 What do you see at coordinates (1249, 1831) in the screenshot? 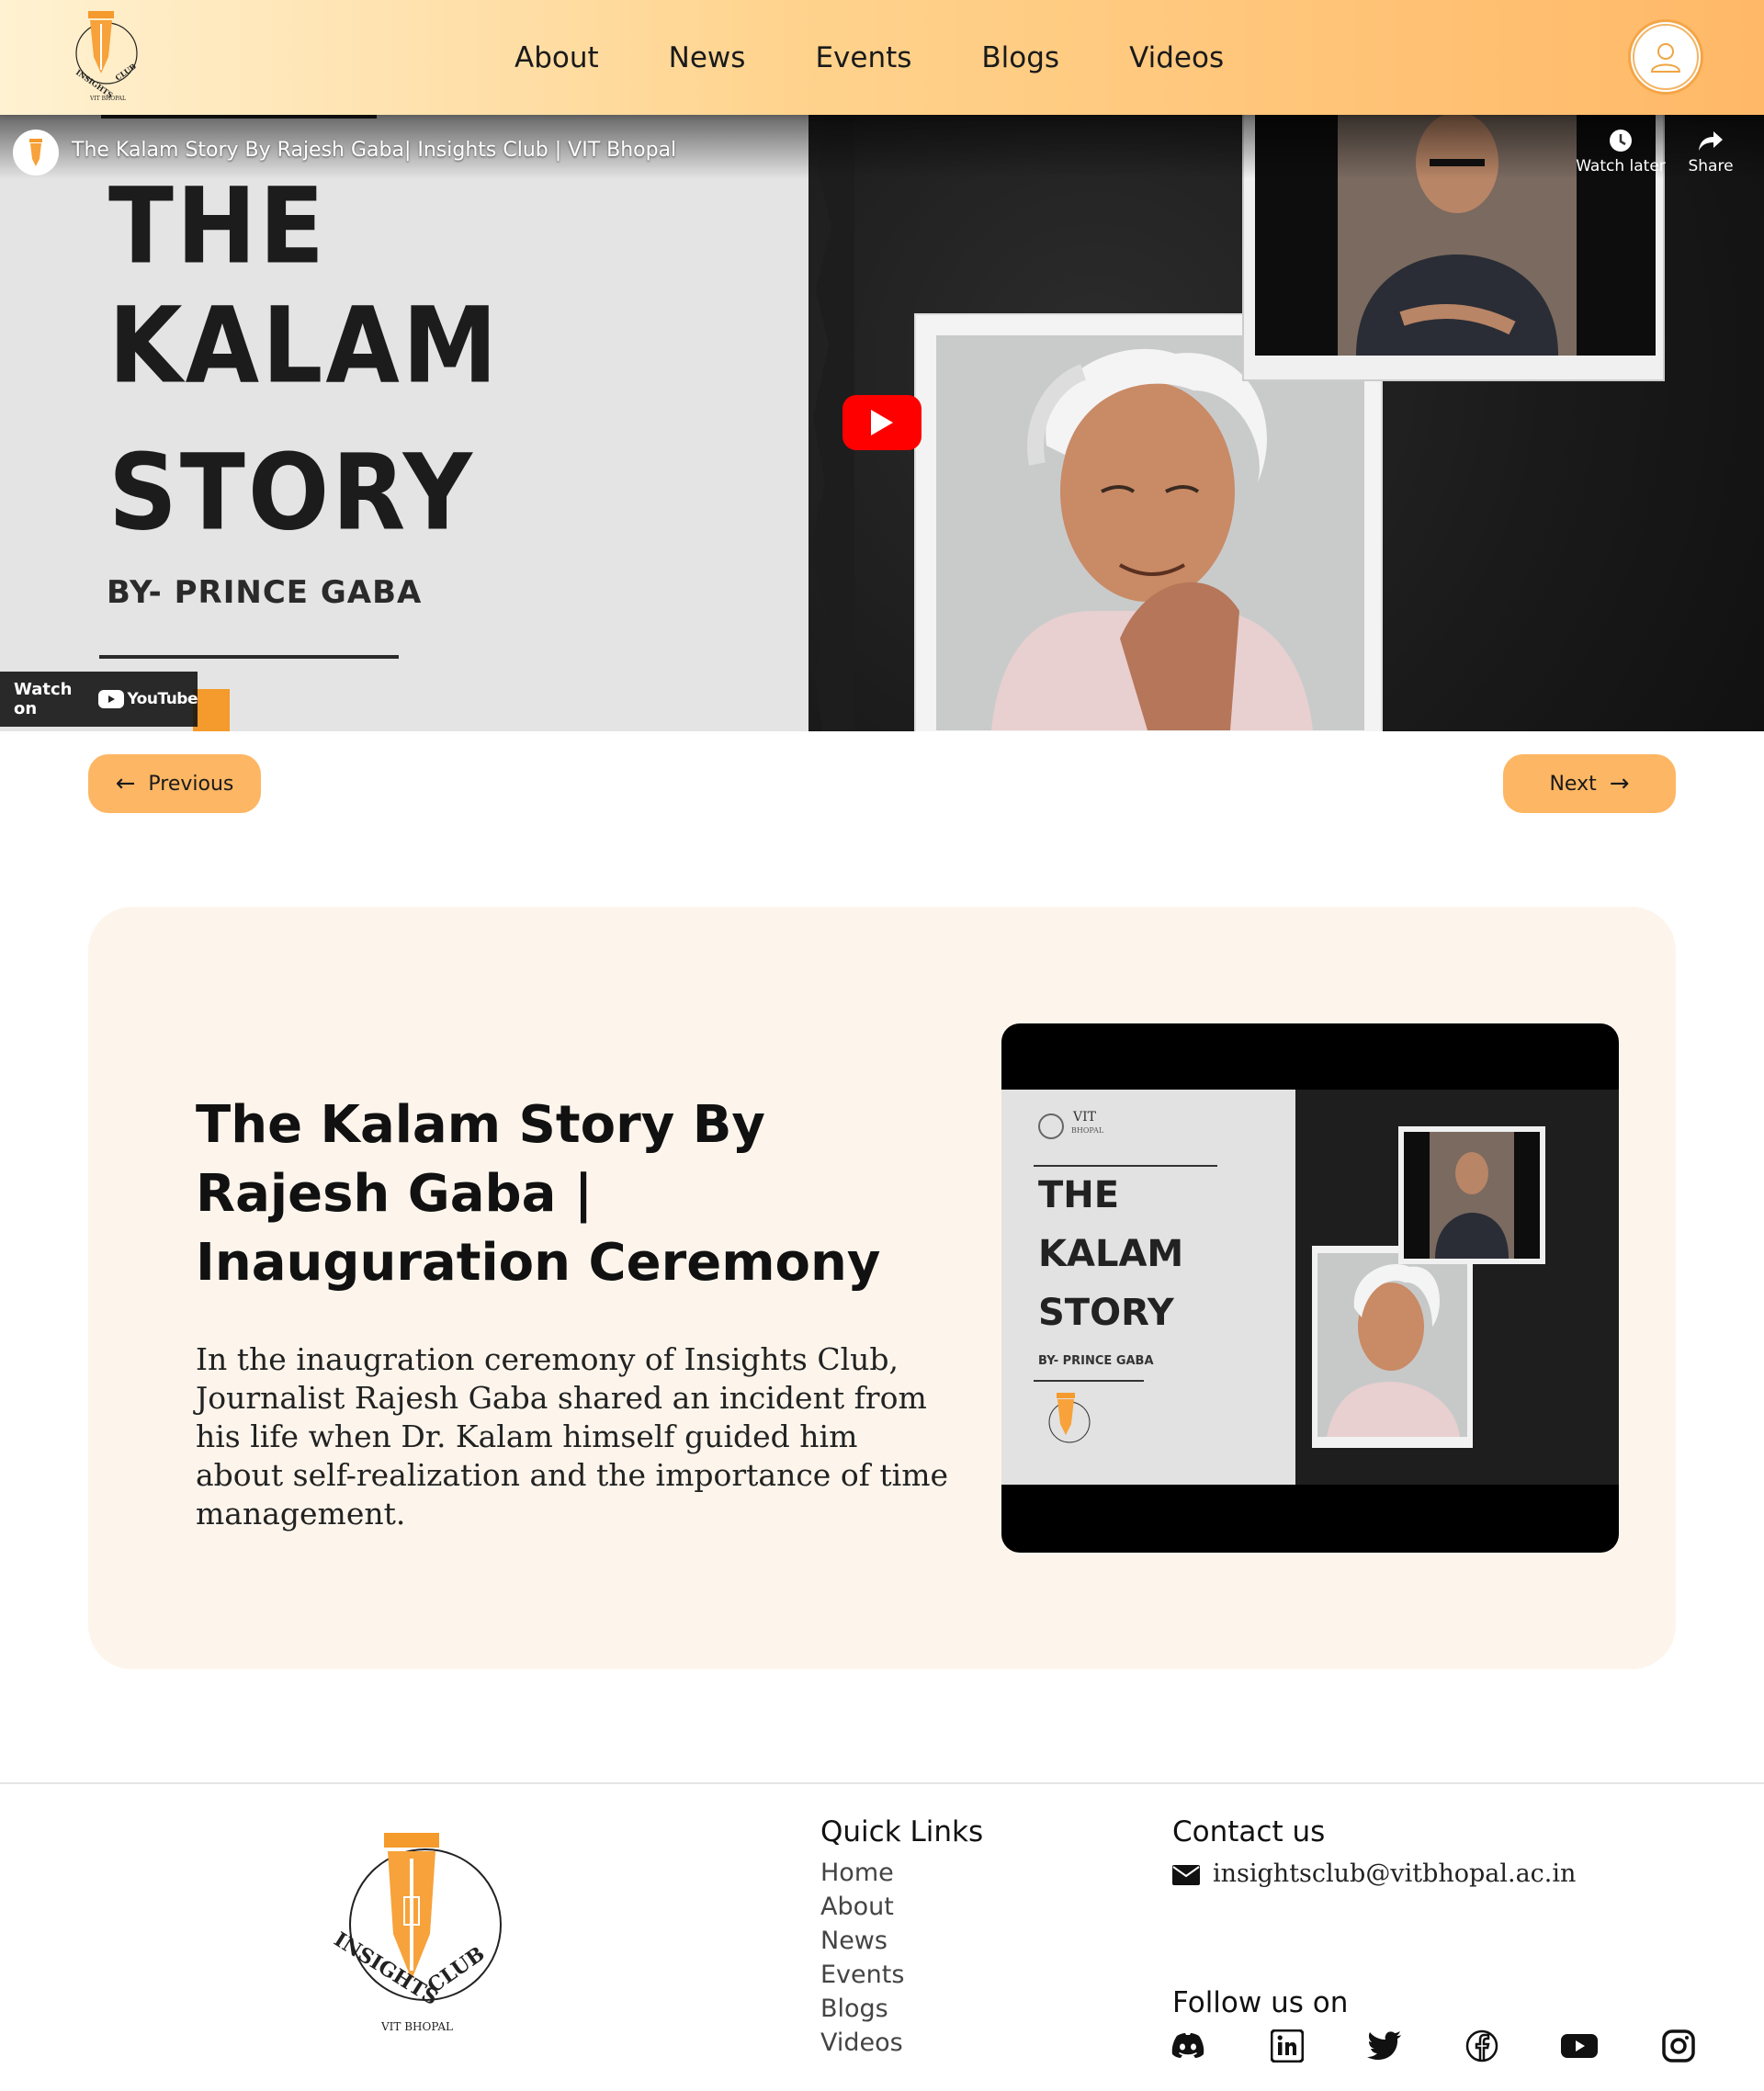
I see `contact-title: Contact us` at bounding box center [1249, 1831].